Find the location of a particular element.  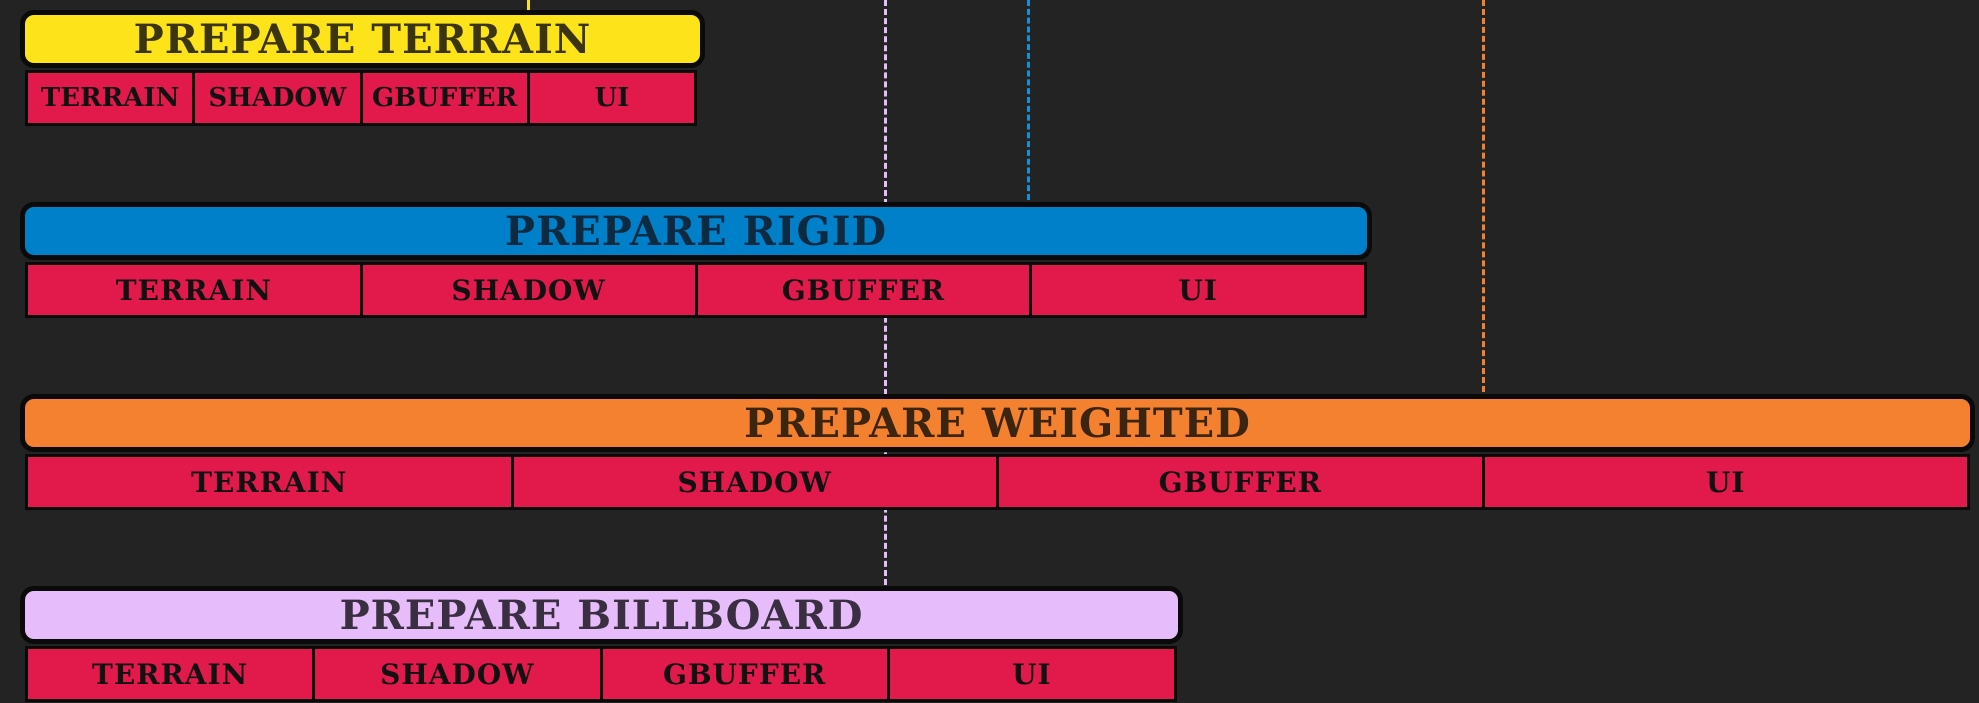

prepare-weighted-cells: TERRAIN SHADOW GBUFFER UI is located at coordinates (997, 482).